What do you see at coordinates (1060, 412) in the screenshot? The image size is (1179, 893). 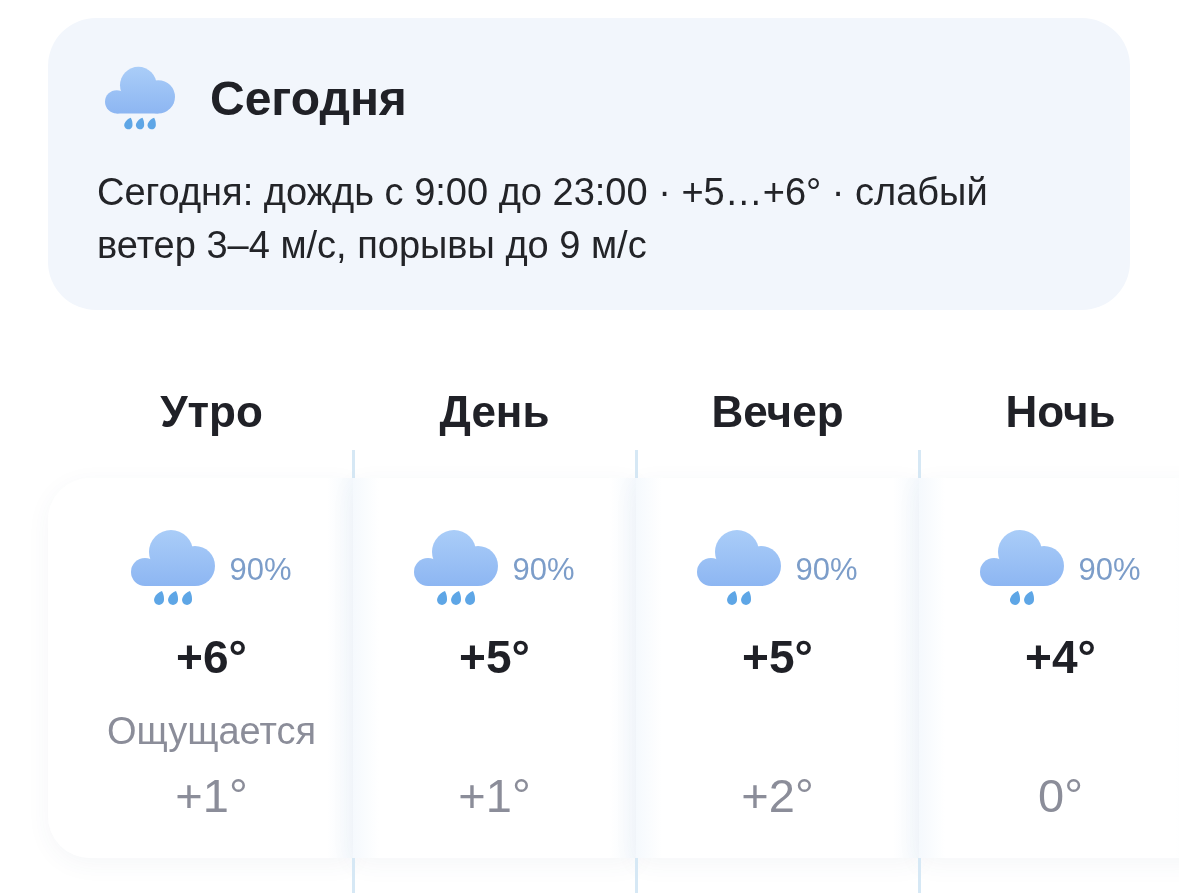 I see `period-title: Ночь` at bounding box center [1060, 412].